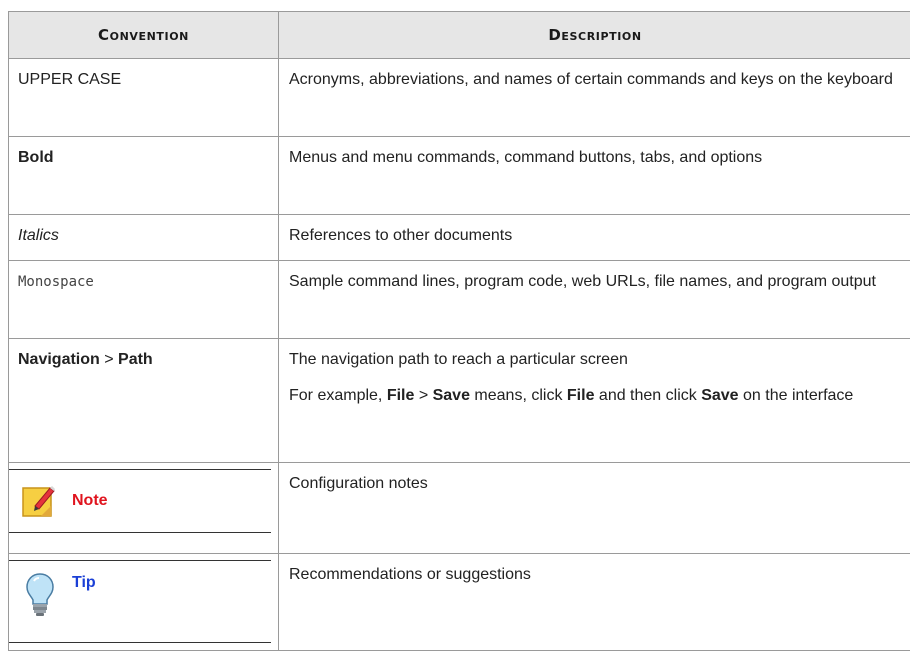 Image resolution: width=910 pixels, height=657 pixels. What do you see at coordinates (140, 601) in the screenshot?
I see `tip-box: Tip` at bounding box center [140, 601].